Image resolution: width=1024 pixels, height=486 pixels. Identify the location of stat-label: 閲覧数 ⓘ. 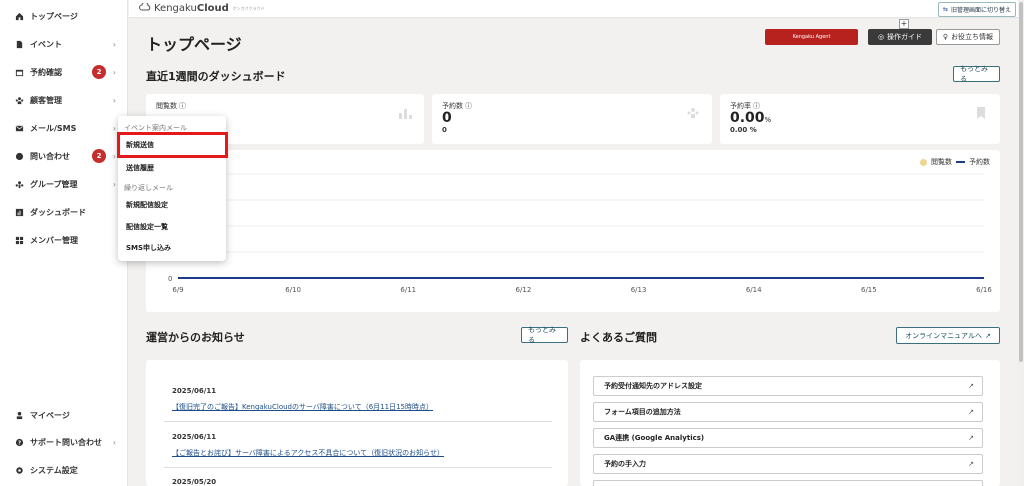
(171, 106).